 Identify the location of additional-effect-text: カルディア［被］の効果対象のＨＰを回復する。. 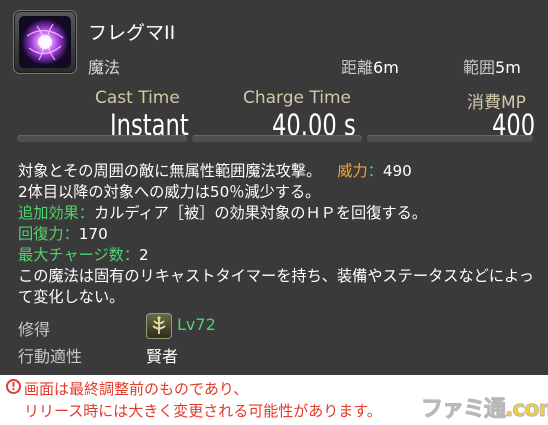
(260, 213).